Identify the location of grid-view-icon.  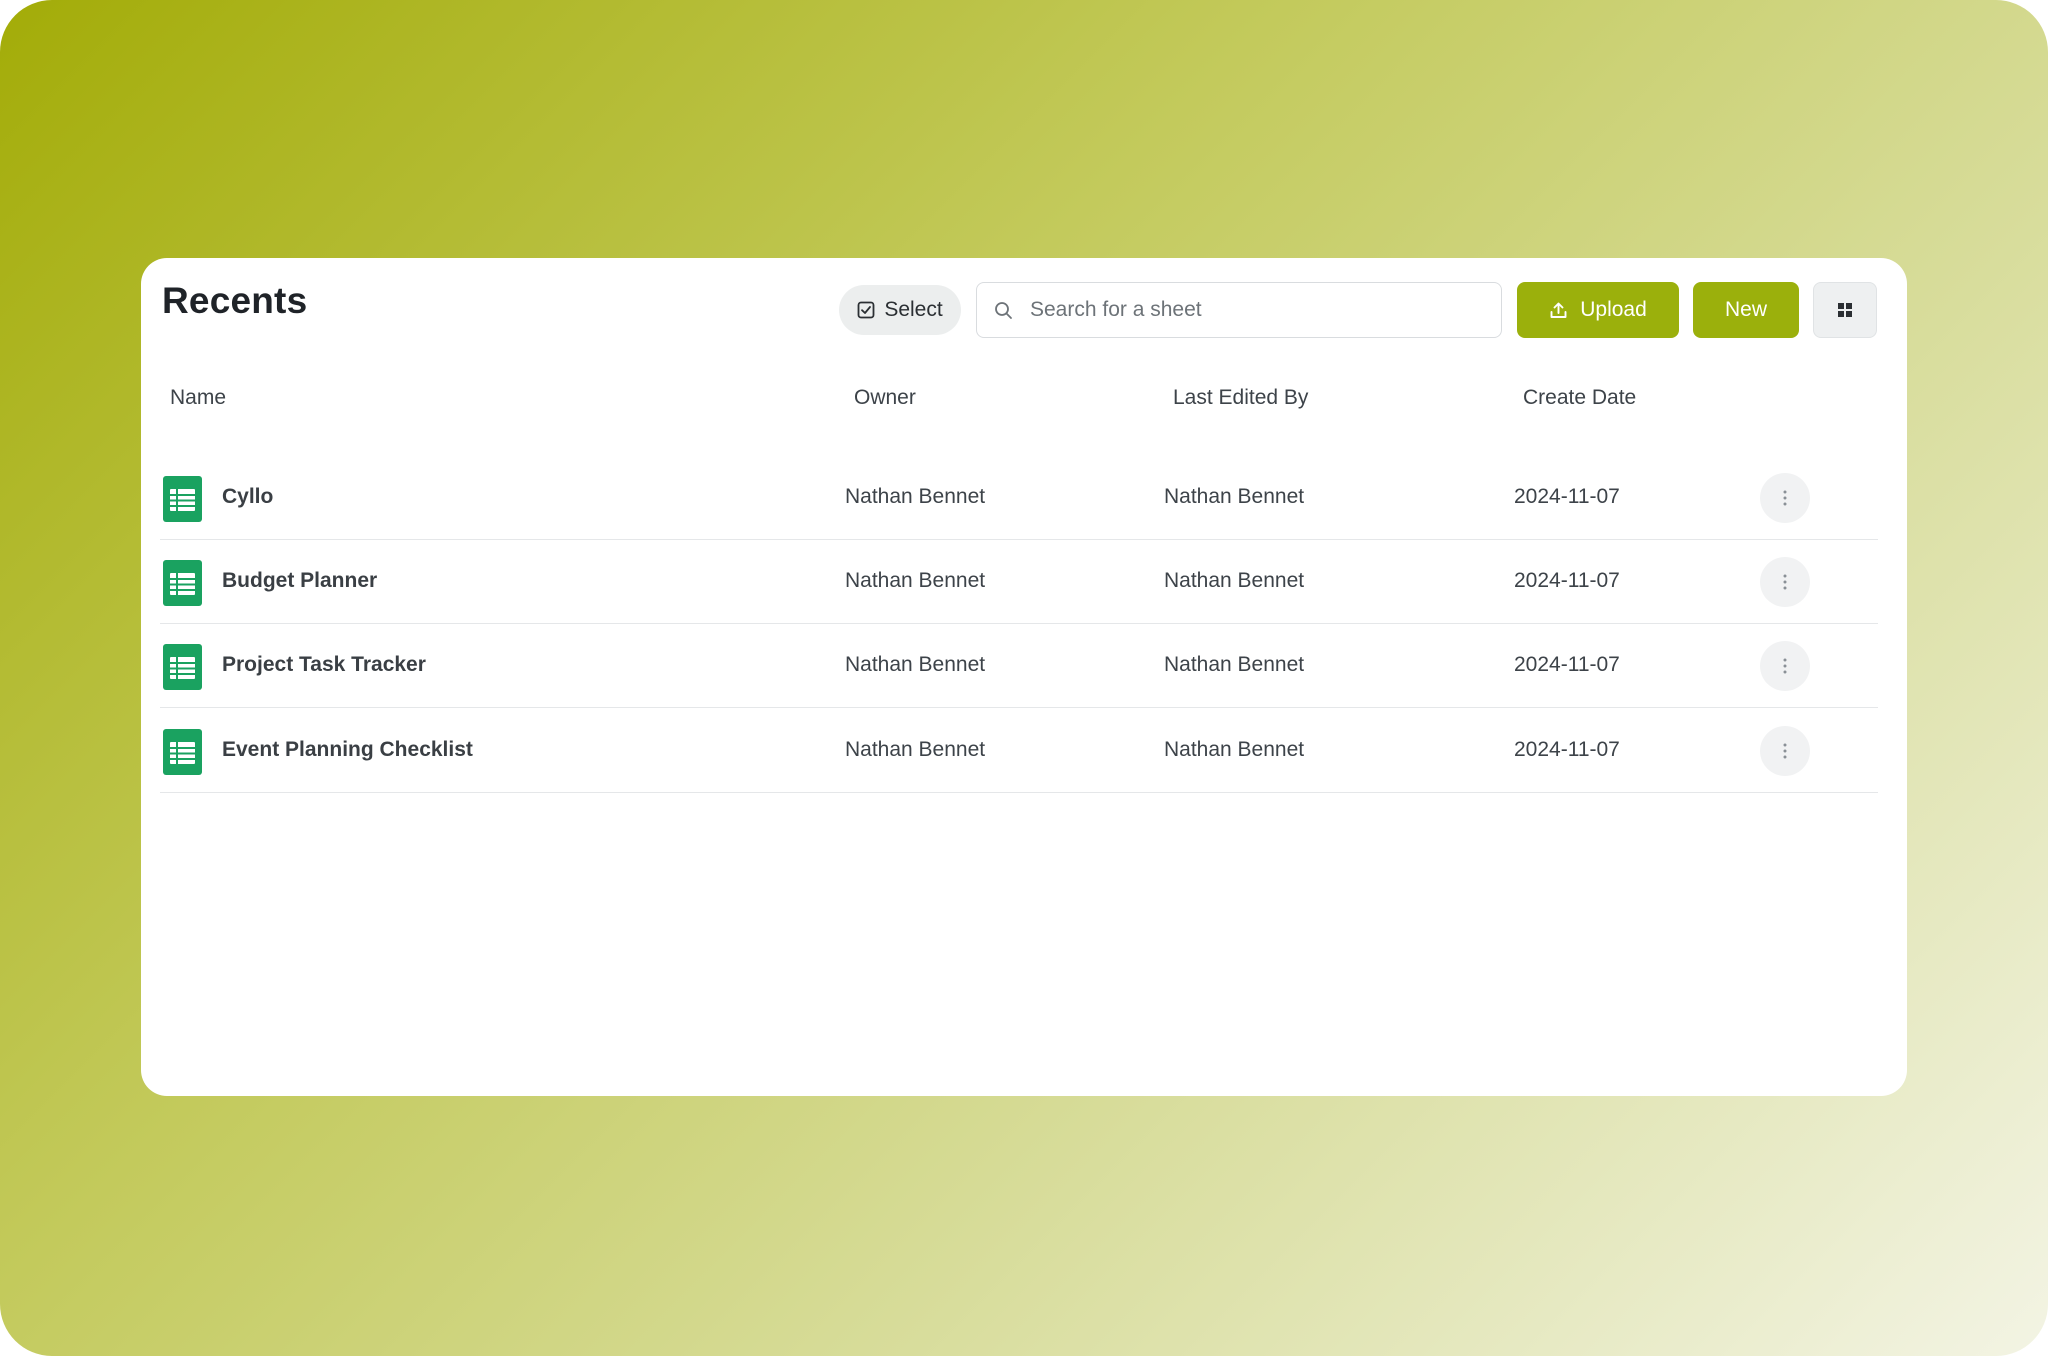
(1845, 310).